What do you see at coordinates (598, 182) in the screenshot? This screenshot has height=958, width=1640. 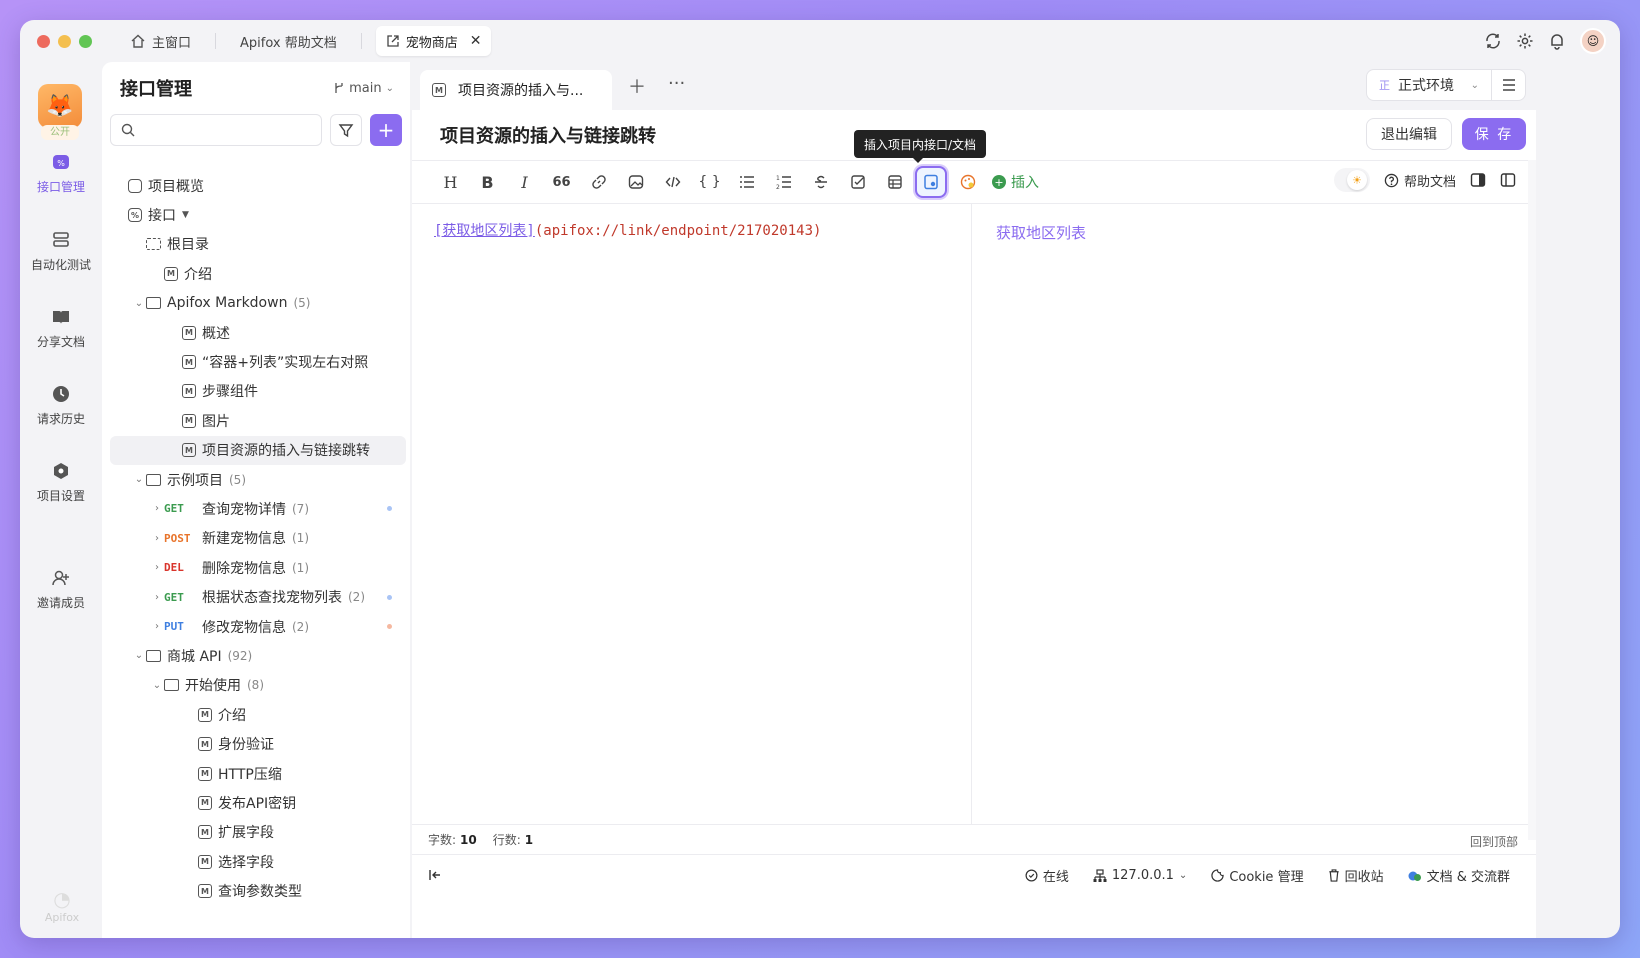 I see `link-button` at bounding box center [598, 182].